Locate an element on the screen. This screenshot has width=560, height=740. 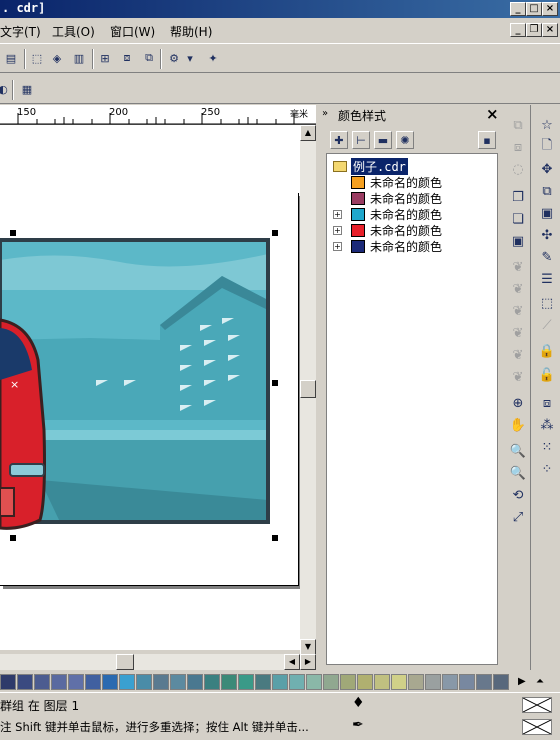
page-icon: 🗋 is located at coordinates (547, 147).